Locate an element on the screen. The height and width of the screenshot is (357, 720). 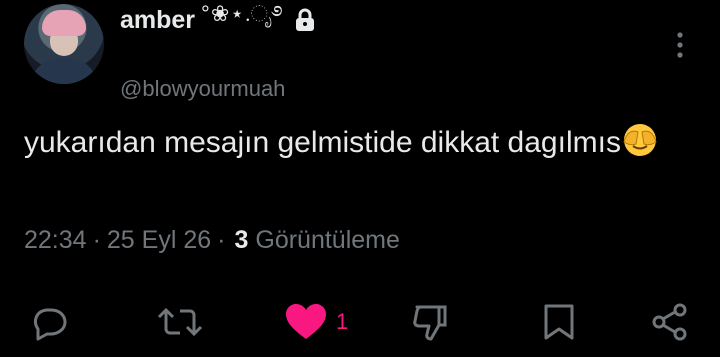
author-name-row: amber °❀⋆.ೃ࿔ is located at coordinates (218, 19).